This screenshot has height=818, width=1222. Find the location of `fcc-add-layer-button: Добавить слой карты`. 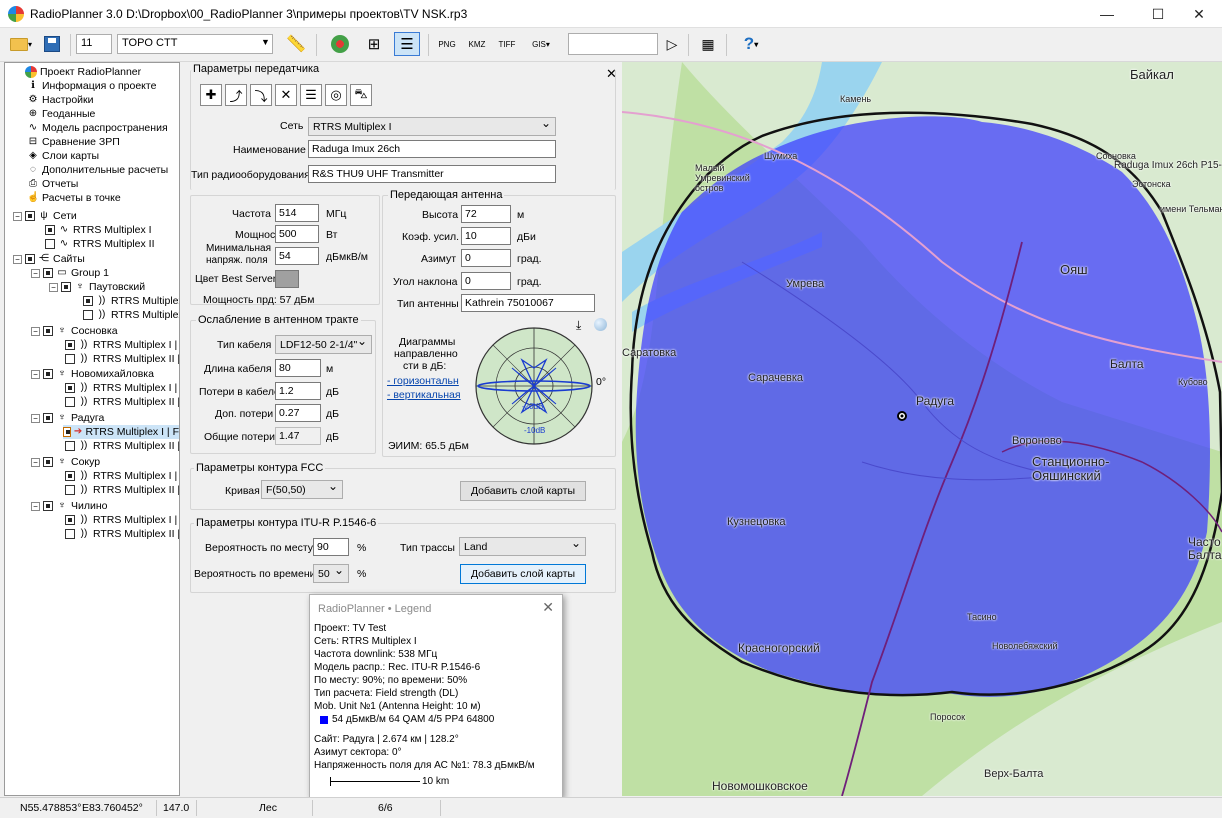

fcc-add-layer-button: Добавить слой карты is located at coordinates (523, 491).